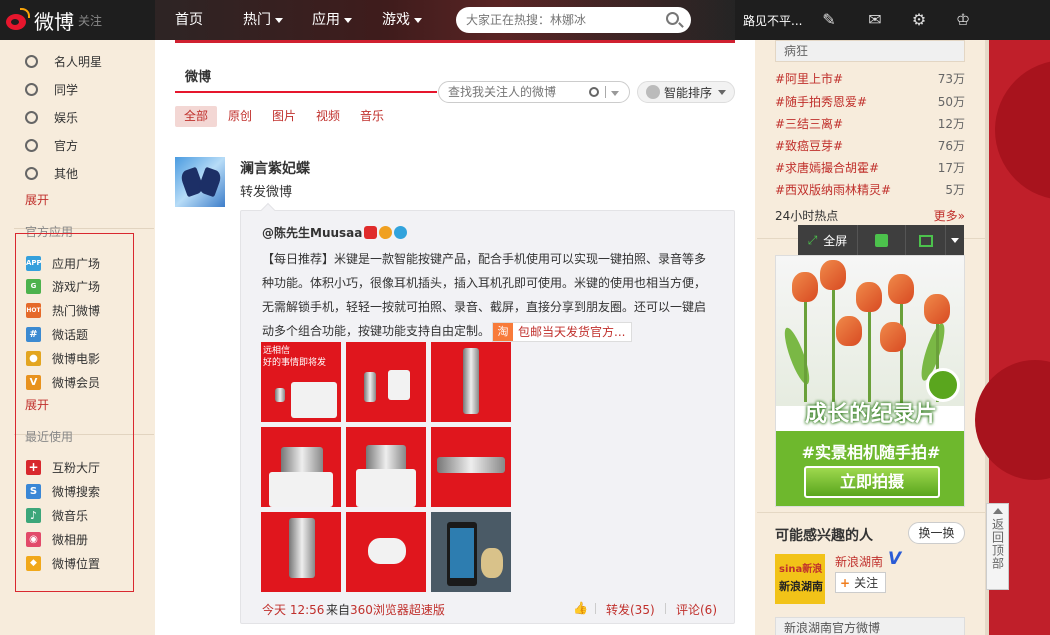 The height and width of the screenshot is (635, 1050). What do you see at coordinates (955, 190) in the screenshot?
I see `hot-topic-count: 5万` at bounding box center [955, 190].